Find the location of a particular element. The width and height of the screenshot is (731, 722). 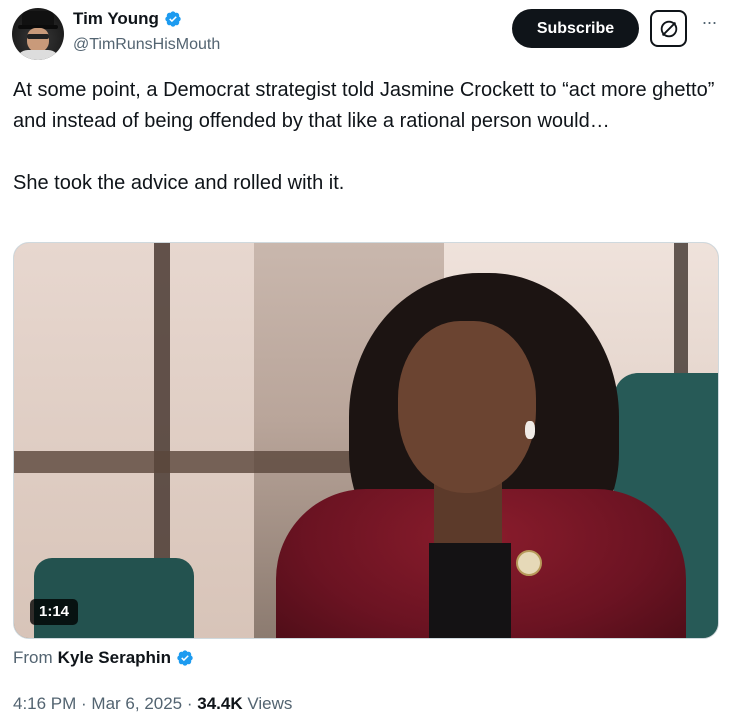

more-options-button: ··· is located at coordinates (709, 27).